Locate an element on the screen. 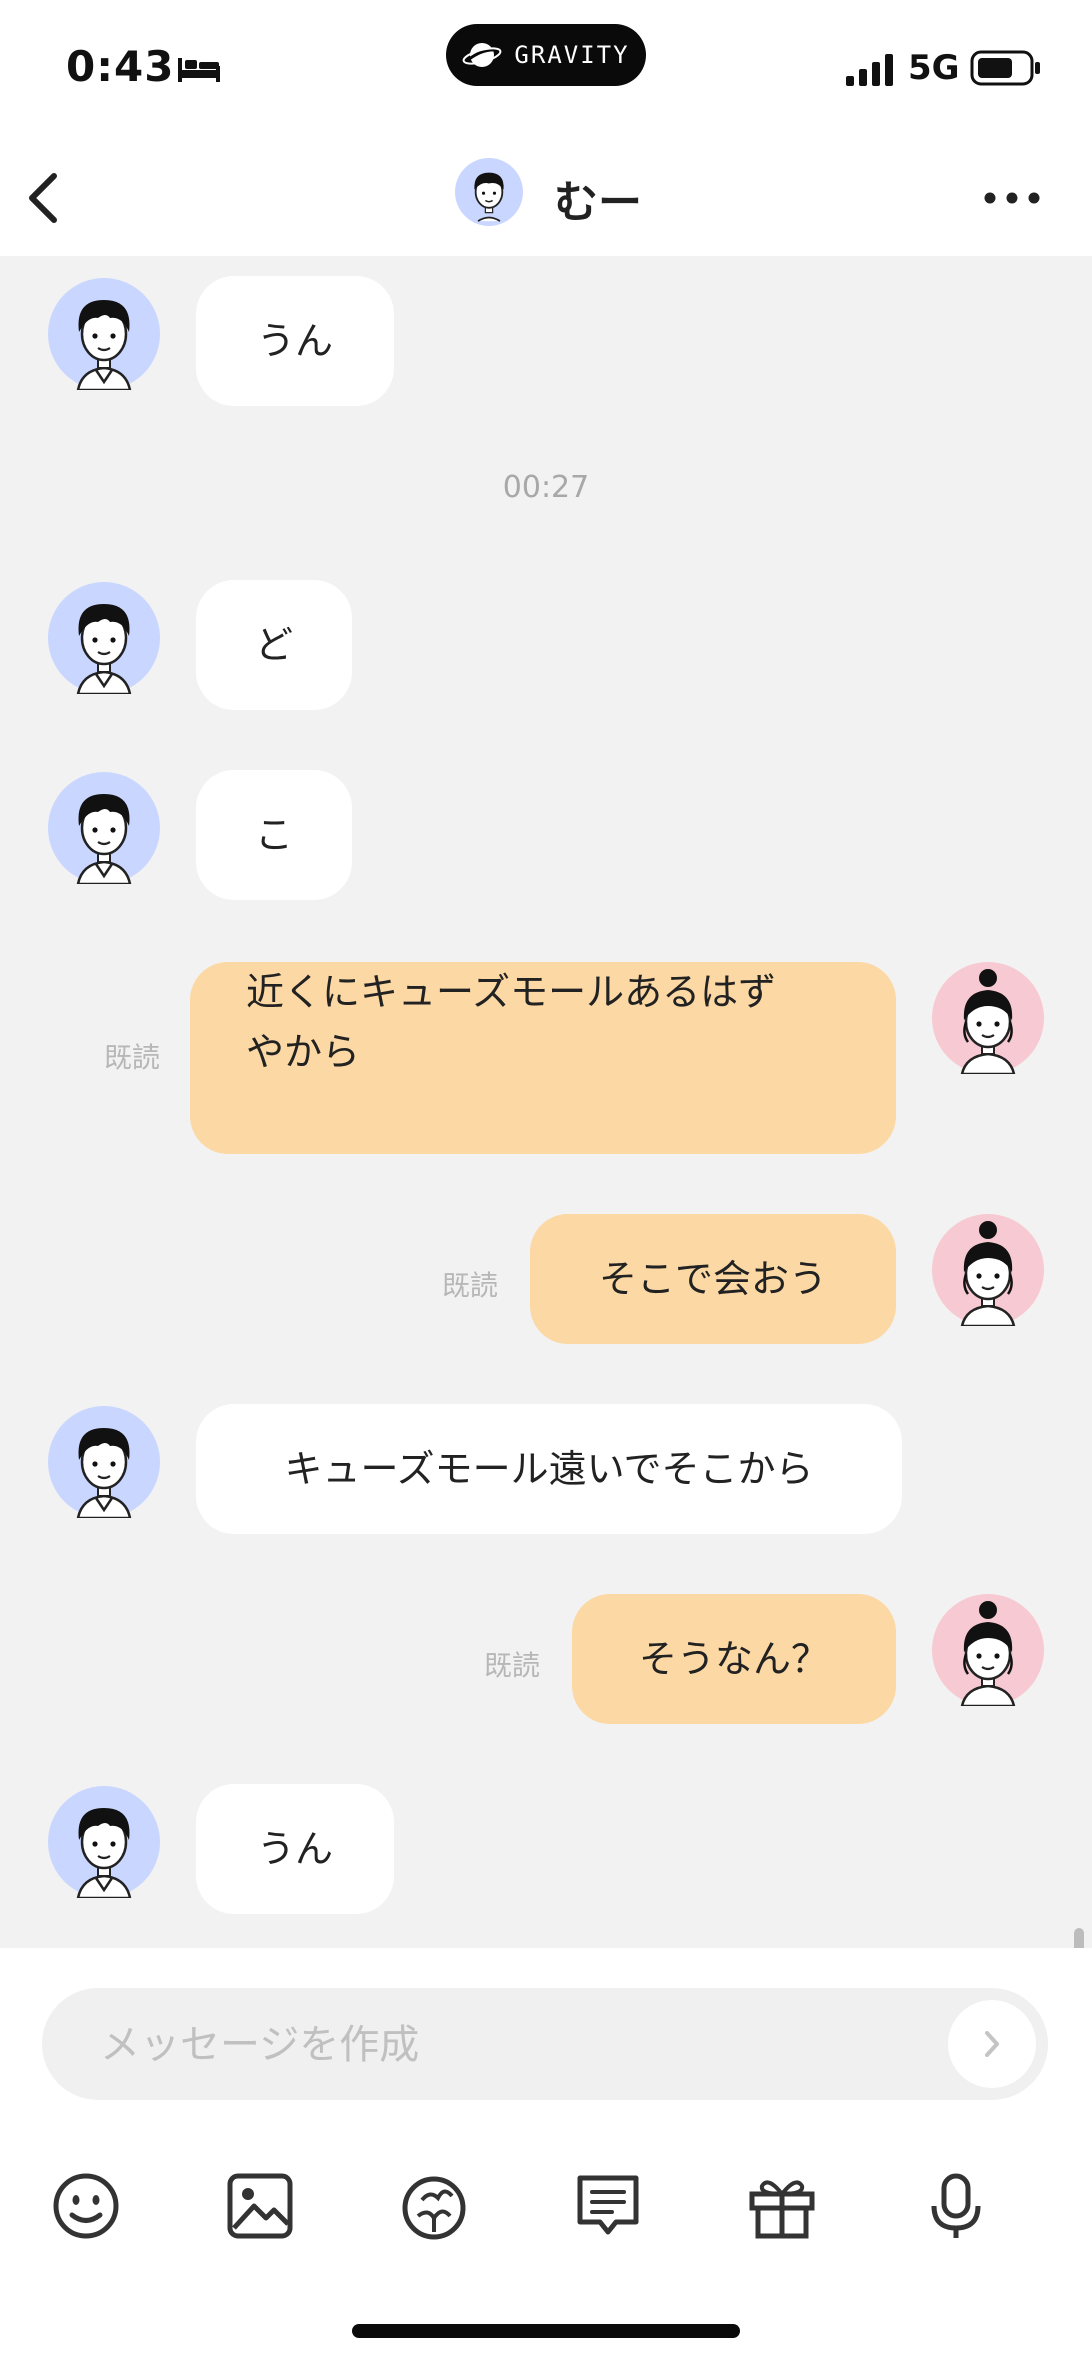  message-input-container is located at coordinates (545, 2044).